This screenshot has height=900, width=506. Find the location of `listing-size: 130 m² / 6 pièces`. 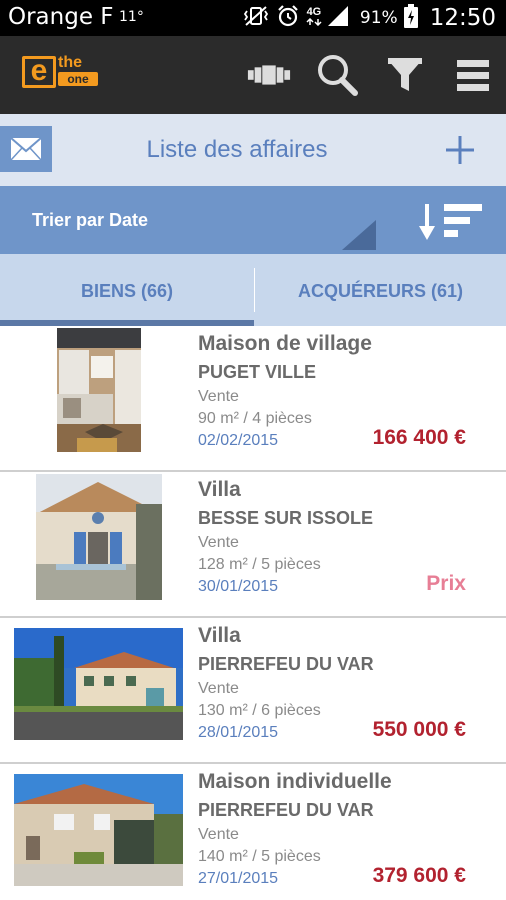

listing-size: 130 m² / 6 pièces is located at coordinates (259, 710).